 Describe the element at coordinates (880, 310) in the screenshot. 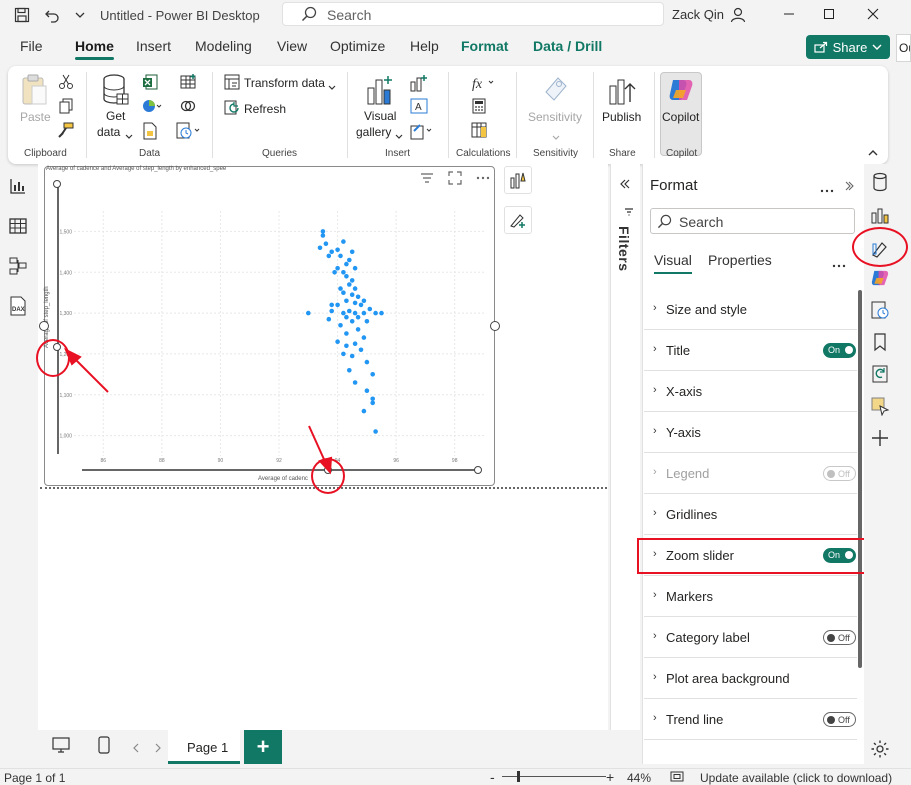

I see `performance-analyzer-icon` at that location.